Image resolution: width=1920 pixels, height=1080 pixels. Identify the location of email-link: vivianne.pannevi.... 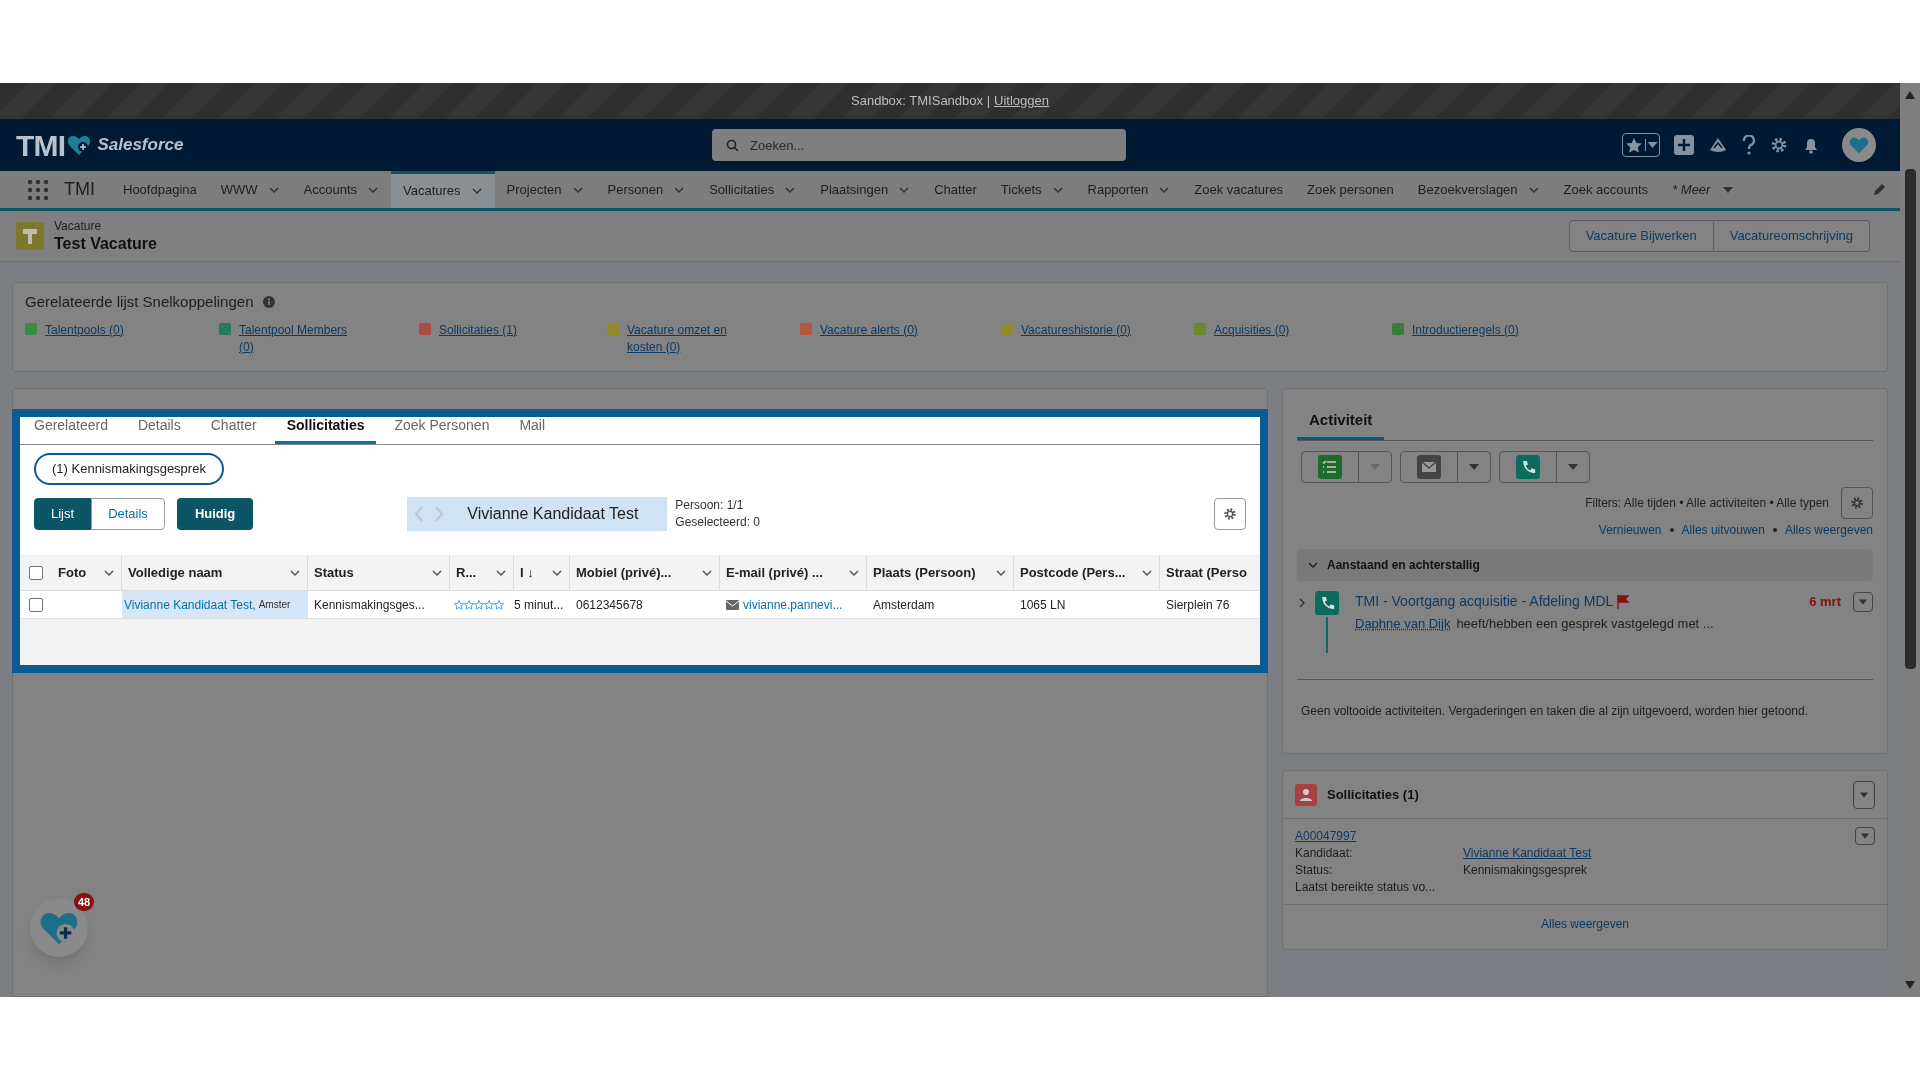
(793, 604).